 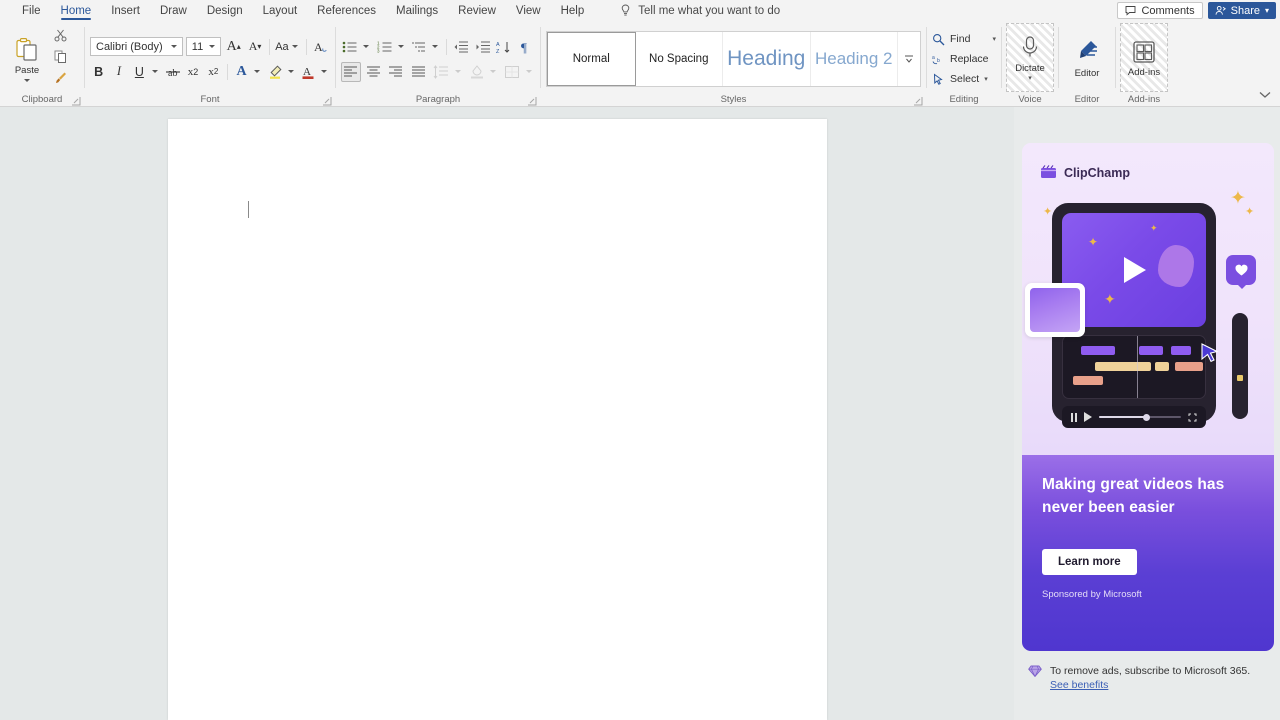 I want to click on ribbon-tab-help: Help, so click(x=573, y=10).